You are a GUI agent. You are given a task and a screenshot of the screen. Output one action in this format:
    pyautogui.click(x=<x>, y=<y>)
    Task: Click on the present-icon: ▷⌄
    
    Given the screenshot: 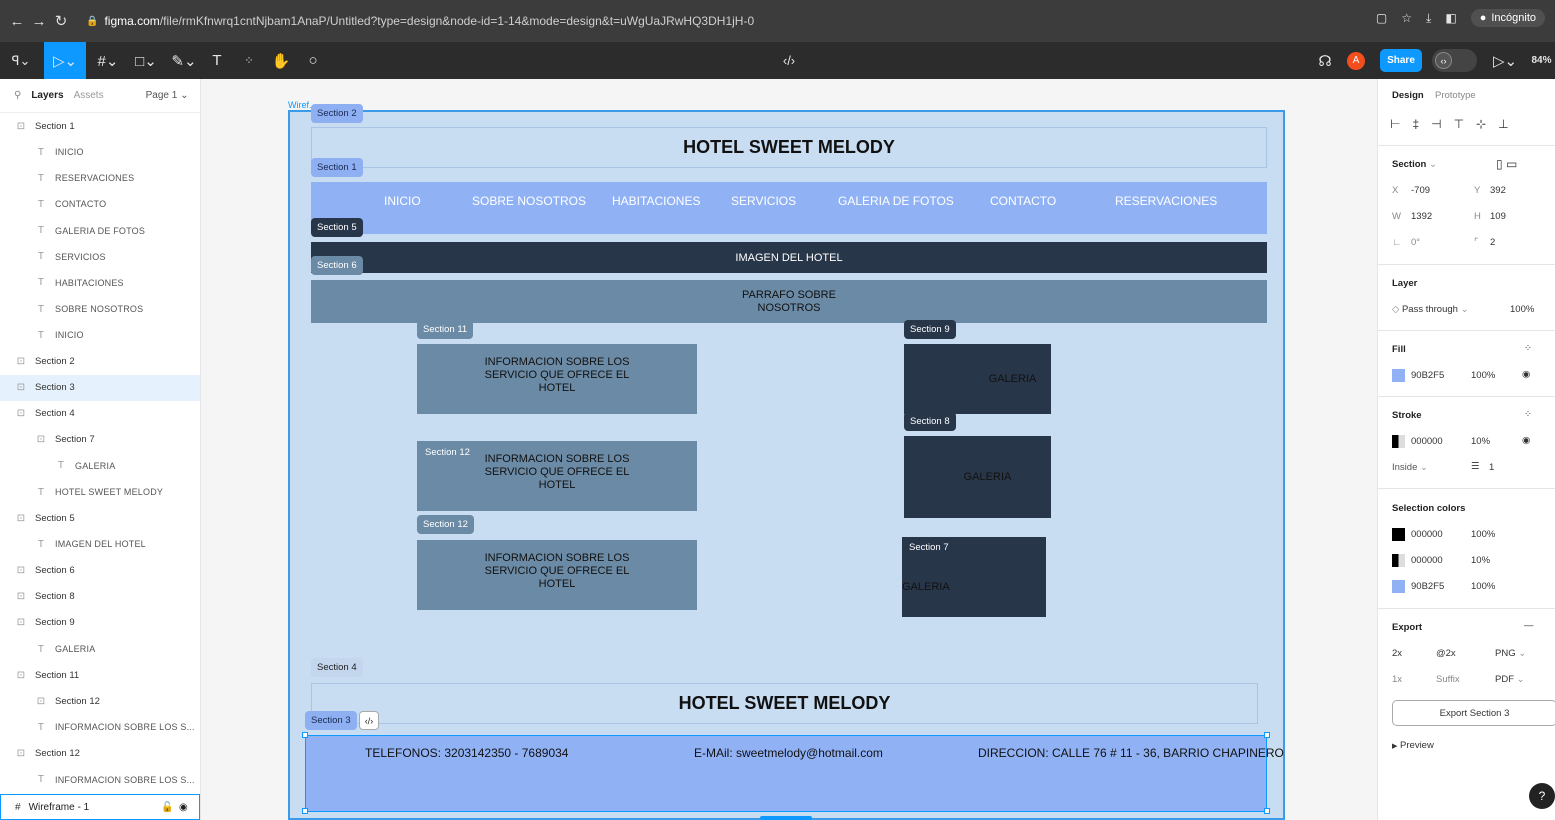 What is the action you would take?
    pyautogui.click(x=1505, y=60)
    